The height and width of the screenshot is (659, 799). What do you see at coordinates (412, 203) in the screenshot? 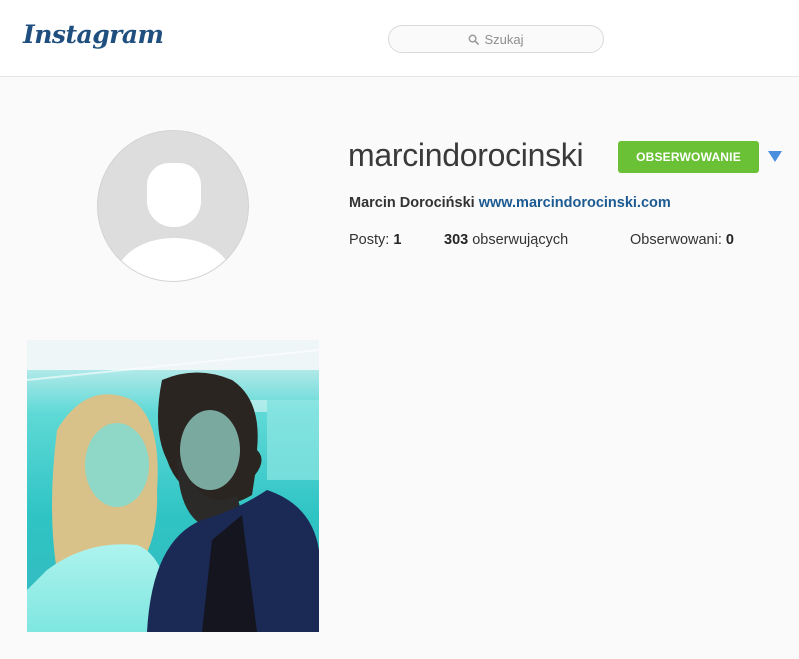
I see `profile-full-name: Marcin Dorociński` at bounding box center [412, 203].